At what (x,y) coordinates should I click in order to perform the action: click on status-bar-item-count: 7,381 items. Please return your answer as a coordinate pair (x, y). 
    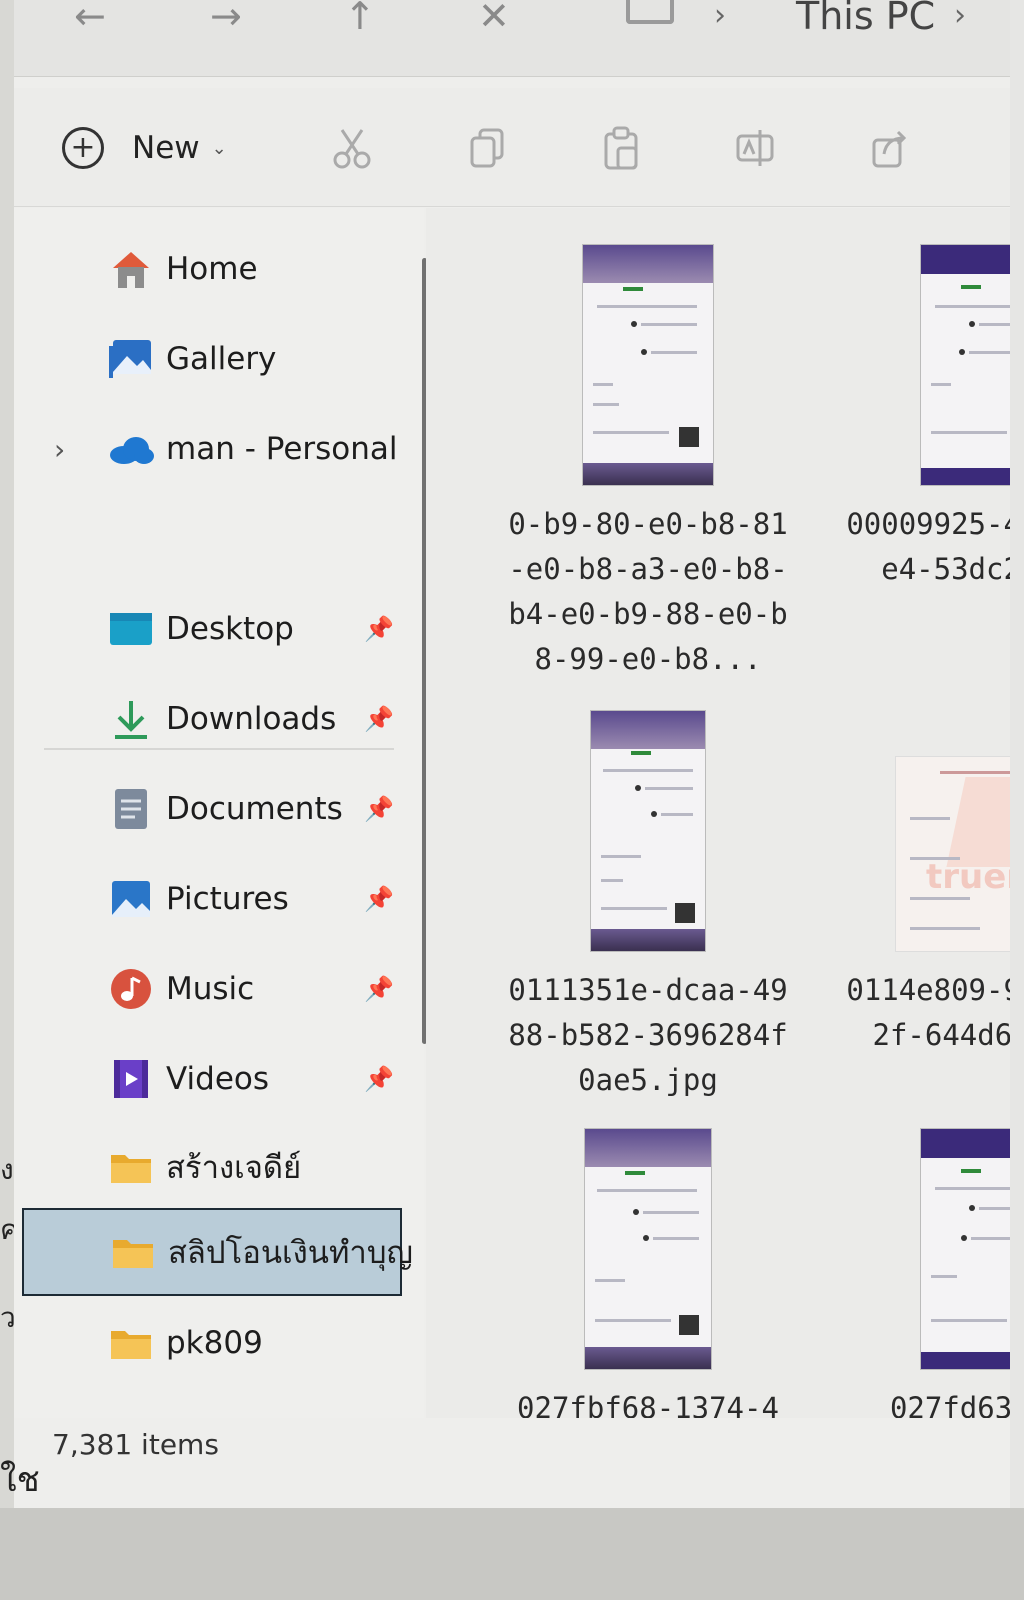
    Looking at the image, I should click on (135, 1444).